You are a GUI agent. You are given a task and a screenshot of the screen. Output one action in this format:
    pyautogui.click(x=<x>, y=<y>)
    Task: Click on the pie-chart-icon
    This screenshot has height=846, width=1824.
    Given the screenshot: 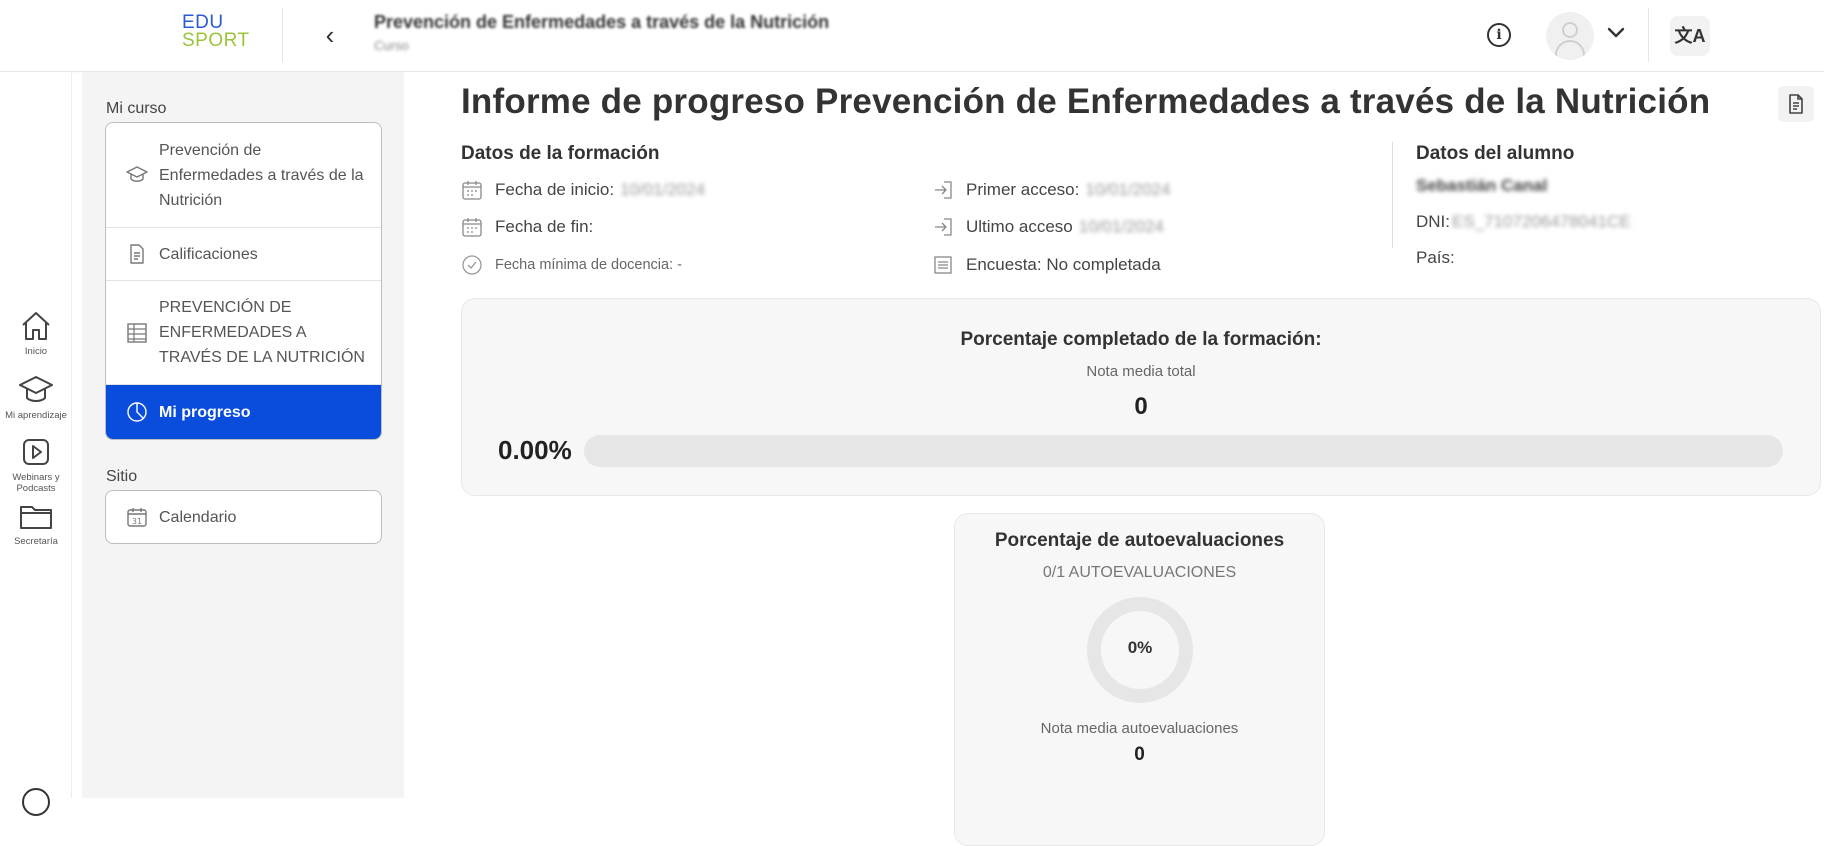 What is the action you would take?
    pyautogui.click(x=137, y=412)
    